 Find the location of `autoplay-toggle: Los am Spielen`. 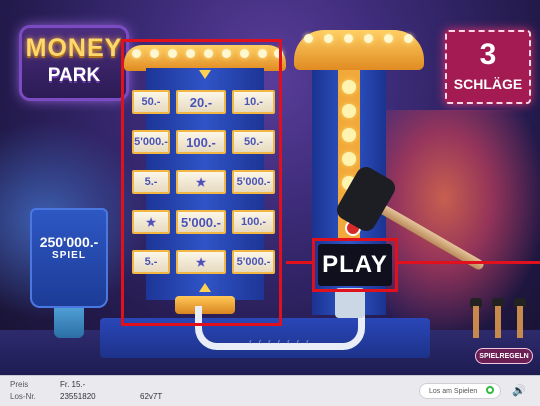

autoplay-toggle: Los am Spielen is located at coordinates (460, 391).